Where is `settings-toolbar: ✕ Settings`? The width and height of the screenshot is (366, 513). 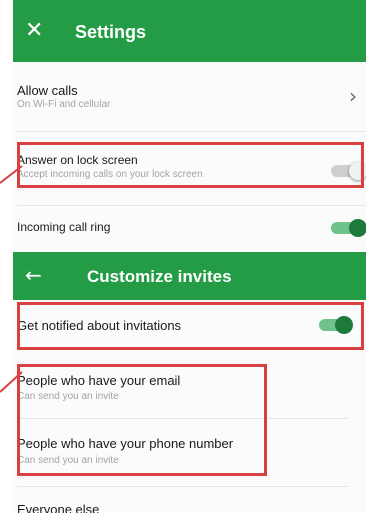
settings-toolbar: ✕ Settings is located at coordinates (189, 31).